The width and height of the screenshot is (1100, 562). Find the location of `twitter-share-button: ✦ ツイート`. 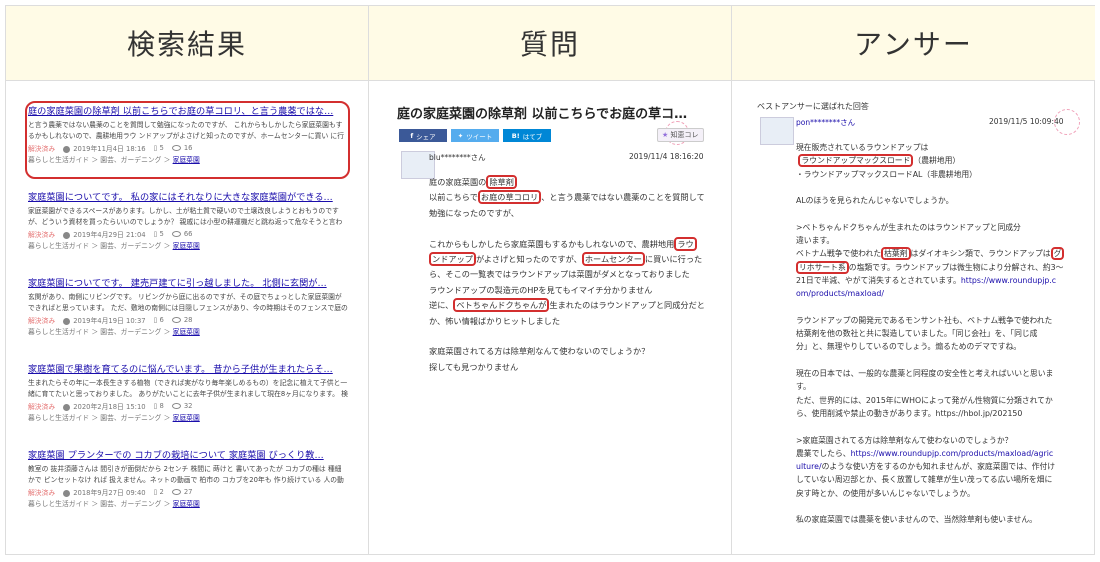

twitter-share-button: ✦ ツイート is located at coordinates (475, 135).